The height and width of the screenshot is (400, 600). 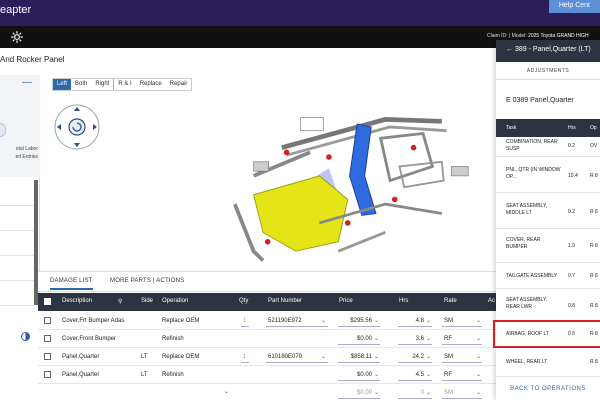 What do you see at coordinates (548, 211) in the screenshot?
I see `adjustment-row: SEAT ASSEMBLY, MIDDLE LT 0.2 R 8` at bounding box center [548, 211].